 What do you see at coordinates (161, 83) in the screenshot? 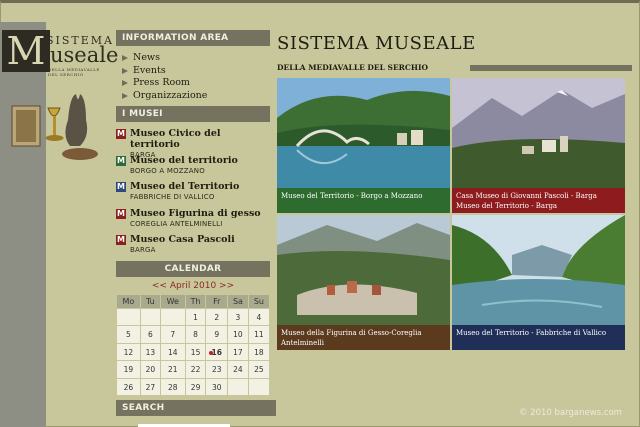
I see `menu-item-label: Press Room` at bounding box center [161, 83].